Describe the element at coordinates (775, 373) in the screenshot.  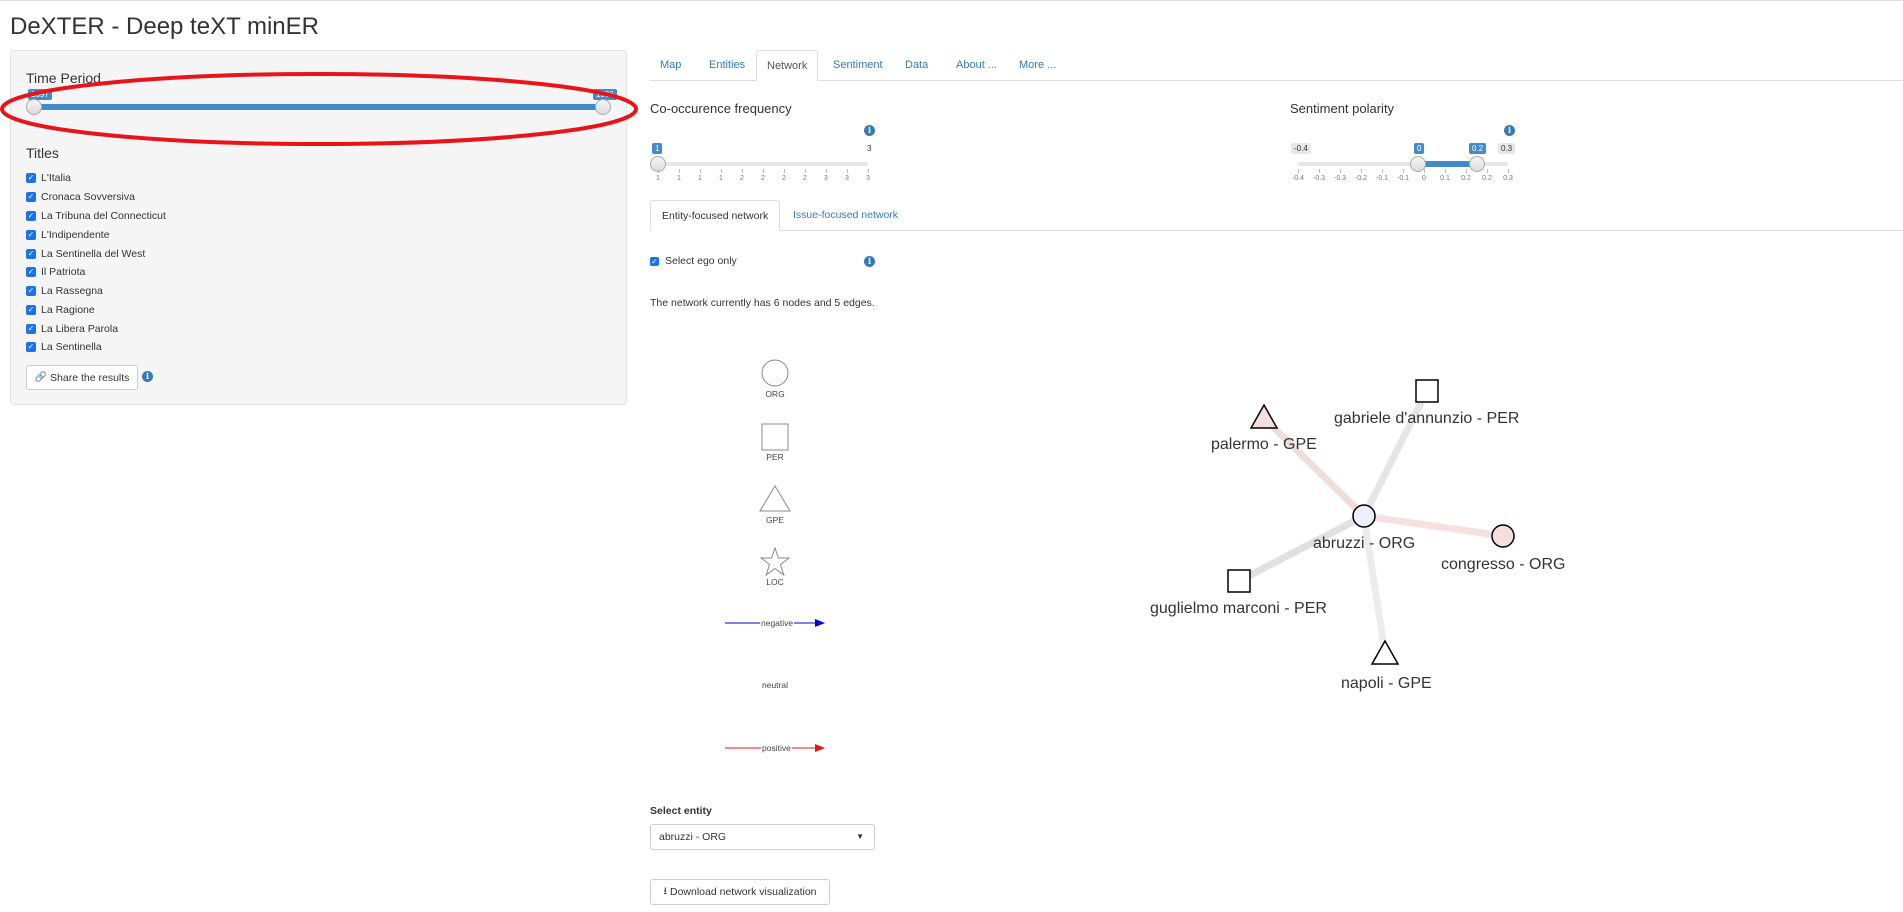
I see `legend-circle-icon` at that location.